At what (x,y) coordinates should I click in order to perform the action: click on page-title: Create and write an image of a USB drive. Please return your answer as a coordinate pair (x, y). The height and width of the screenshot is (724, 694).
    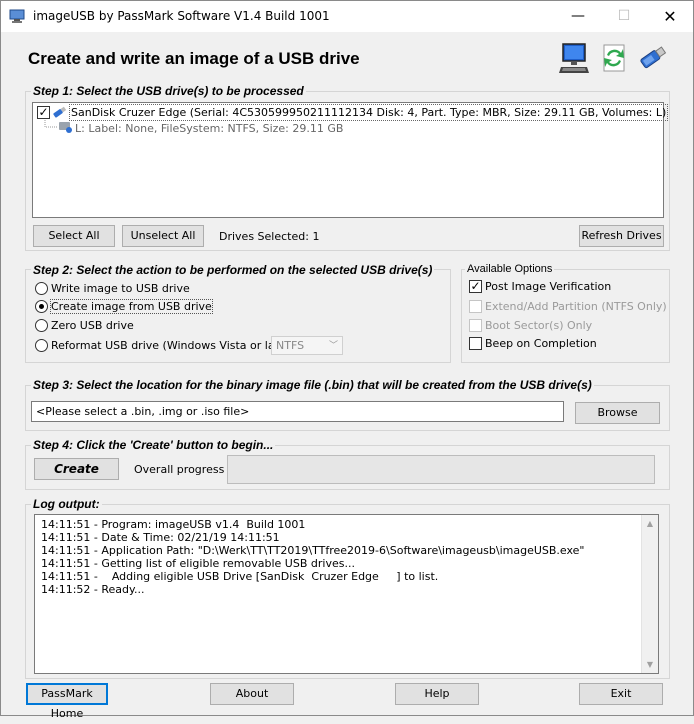
    Looking at the image, I should click on (194, 58).